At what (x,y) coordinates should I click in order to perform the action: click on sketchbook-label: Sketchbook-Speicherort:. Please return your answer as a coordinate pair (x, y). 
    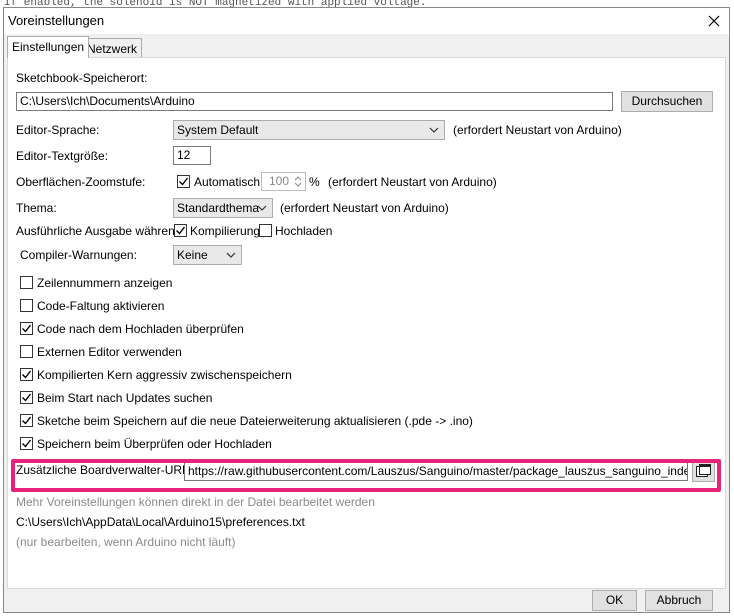
    Looking at the image, I should click on (82, 78).